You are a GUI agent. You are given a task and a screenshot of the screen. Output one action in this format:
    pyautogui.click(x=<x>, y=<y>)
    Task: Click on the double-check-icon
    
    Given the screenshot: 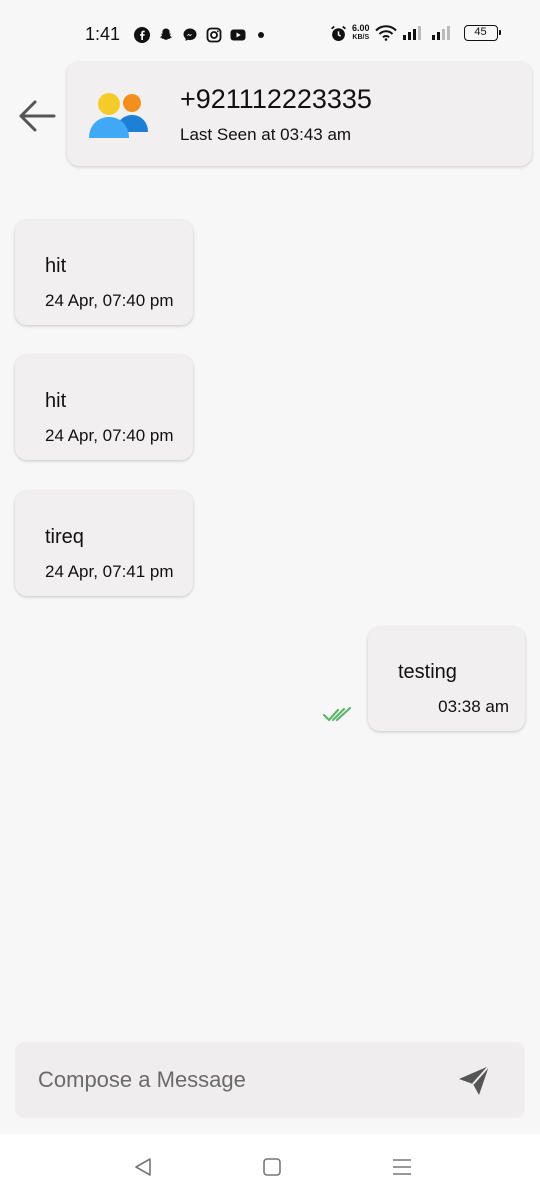 What is the action you would take?
    pyautogui.click(x=337, y=714)
    